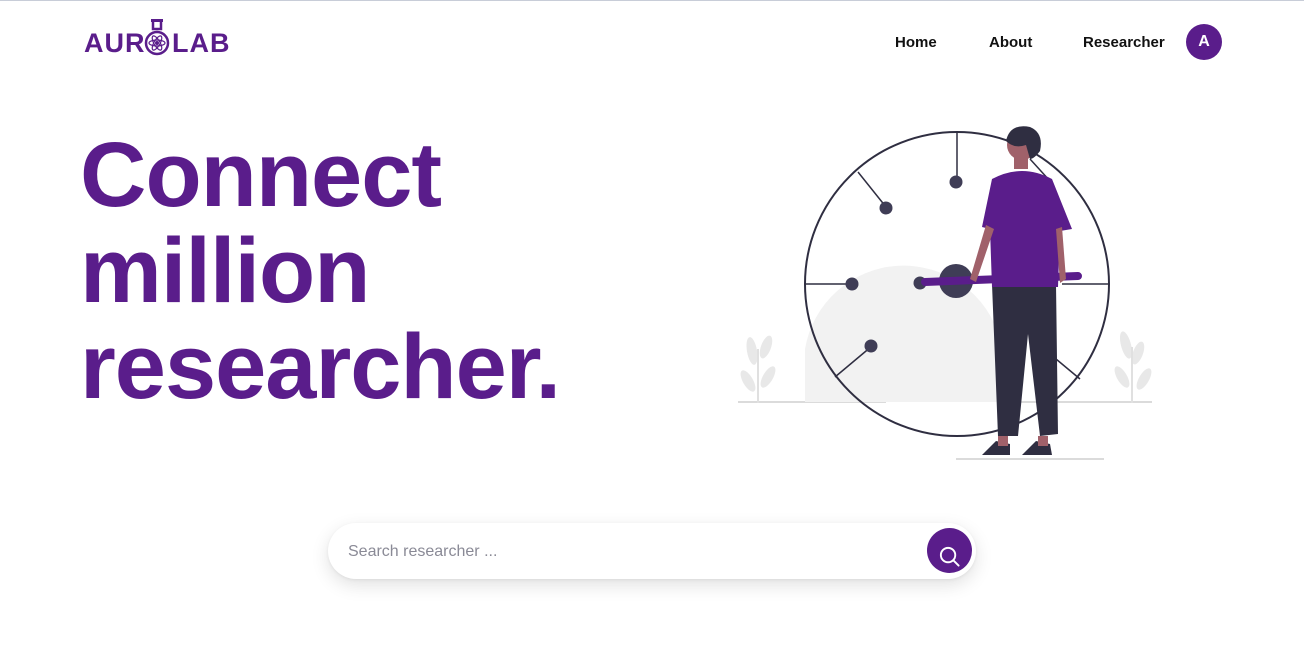  Describe the element at coordinates (225, 271) in the screenshot. I see `hero-line-2: million` at that location.